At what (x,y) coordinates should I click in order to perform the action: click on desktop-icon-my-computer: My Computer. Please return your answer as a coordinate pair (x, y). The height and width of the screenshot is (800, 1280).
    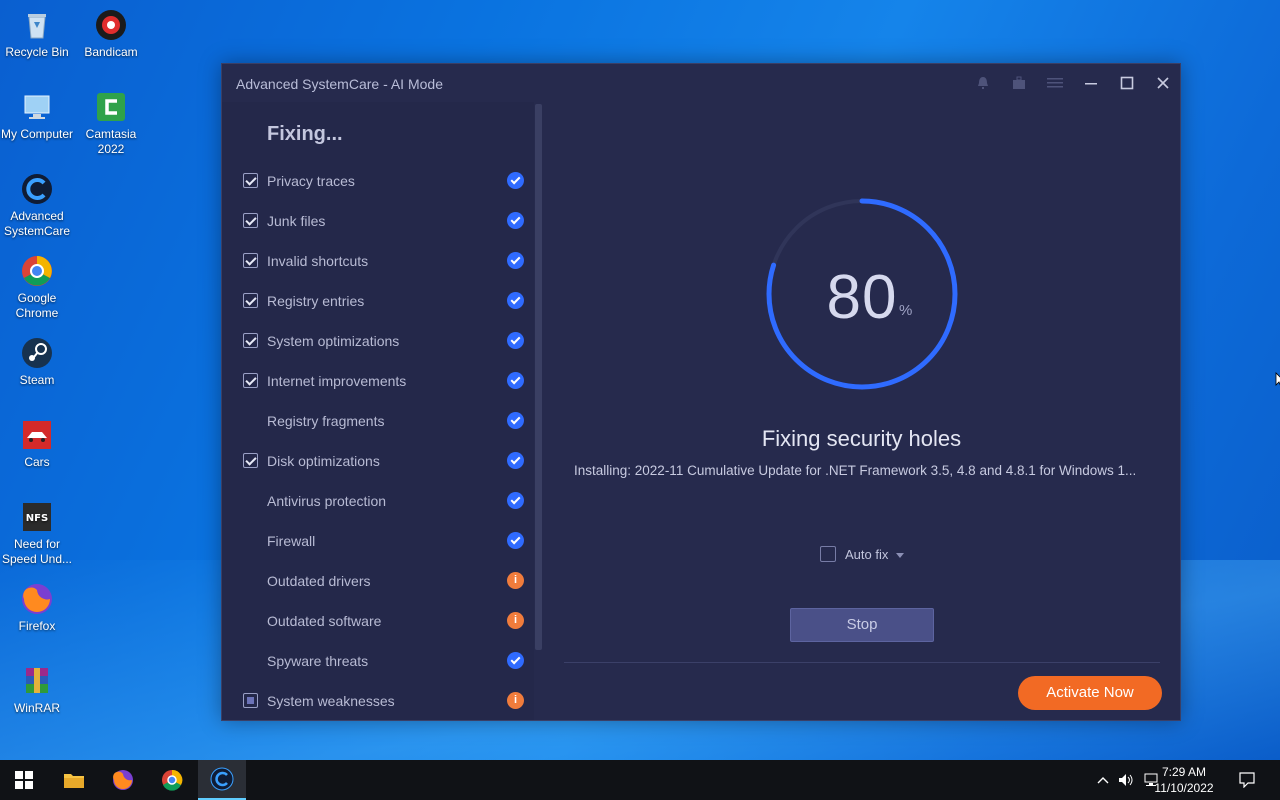
    Looking at the image, I should click on (37, 116).